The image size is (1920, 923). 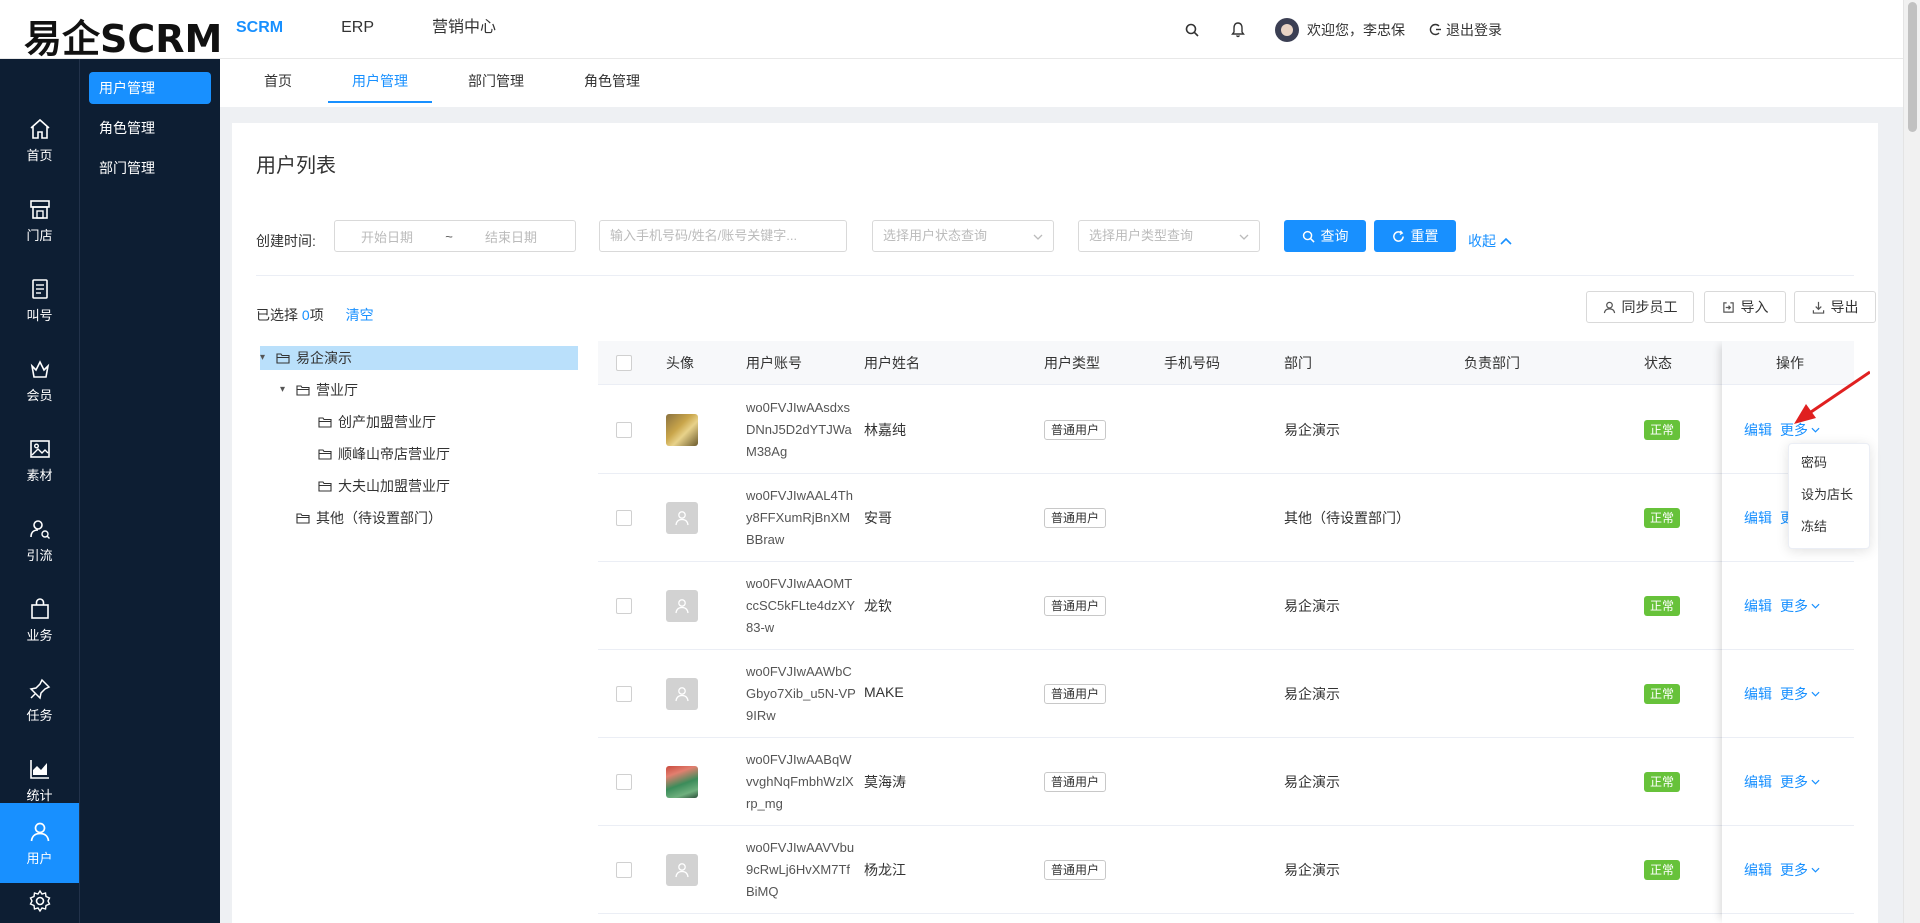 What do you see at coordinates (680, 363) in the screenshot?
I see `column-header: 头像` at bounding box center [680, 363].